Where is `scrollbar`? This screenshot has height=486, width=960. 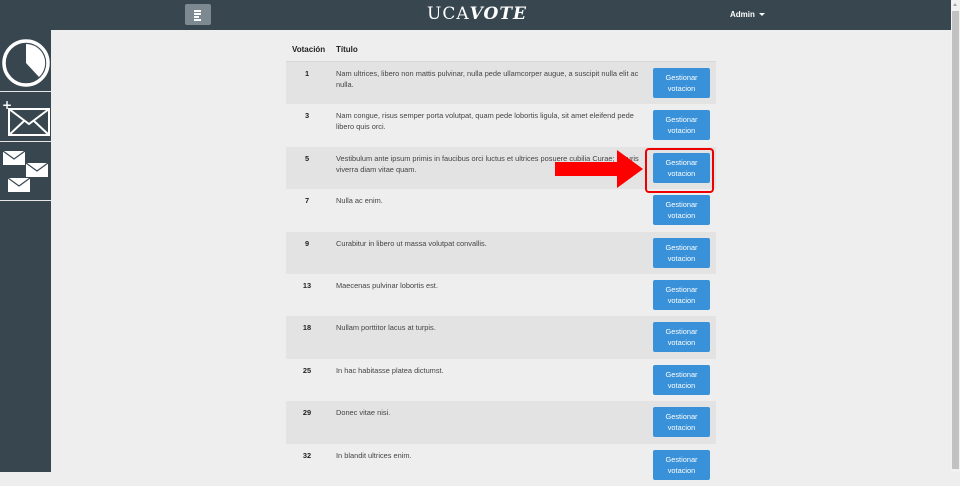 scrollbar is located at coordinates (955, 236).